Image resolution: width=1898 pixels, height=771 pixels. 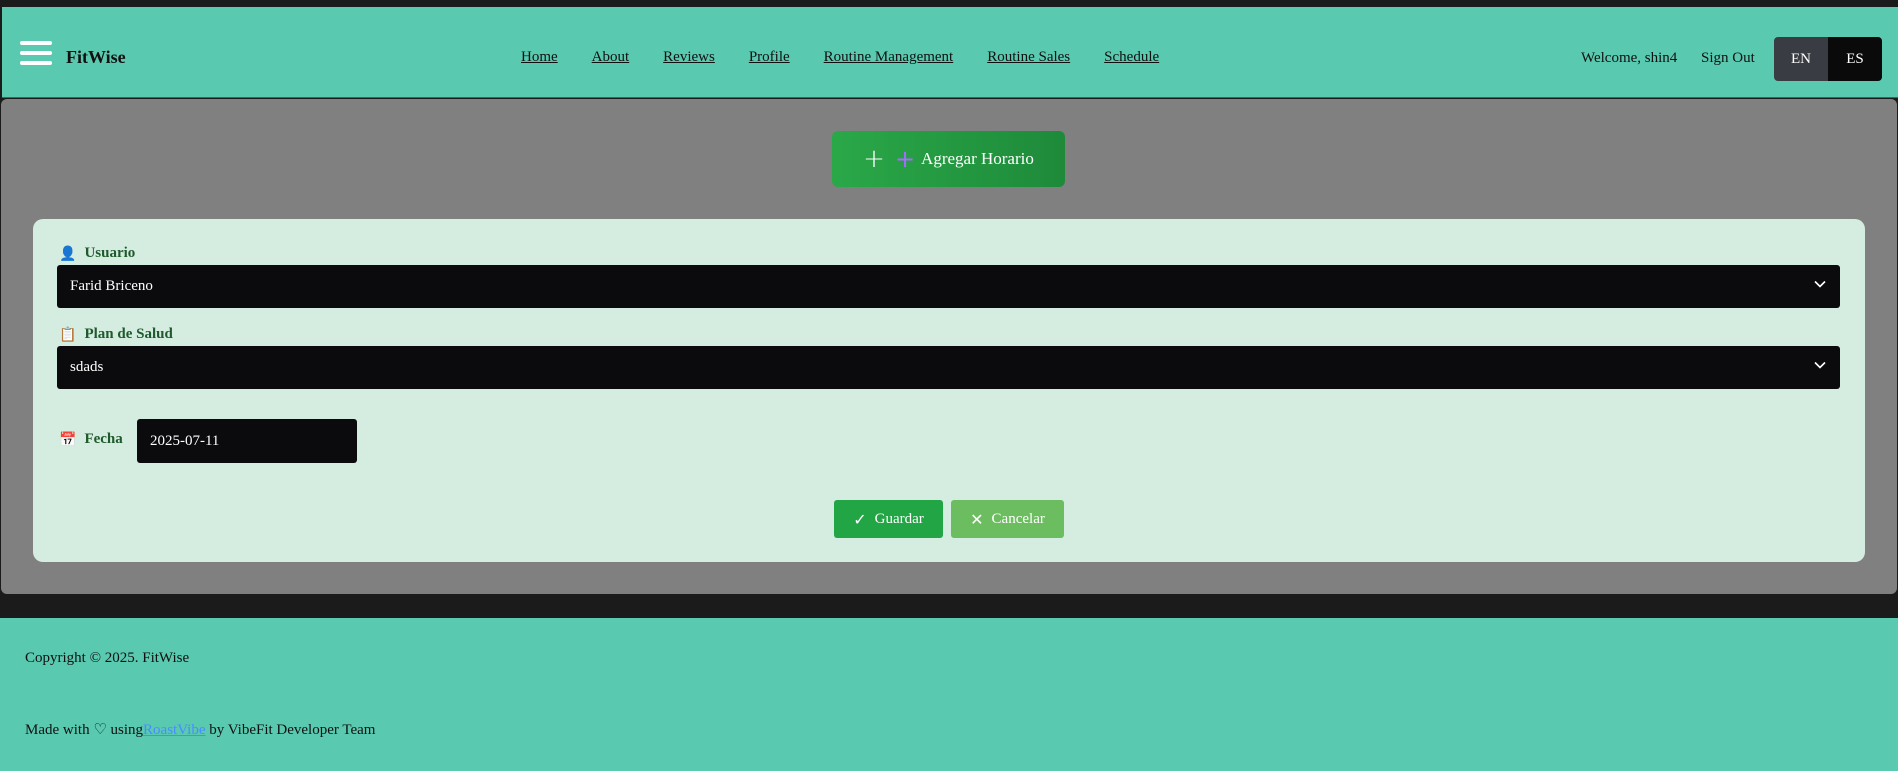 I want to click on save-label: Guardar, so click(x=899, y=518).